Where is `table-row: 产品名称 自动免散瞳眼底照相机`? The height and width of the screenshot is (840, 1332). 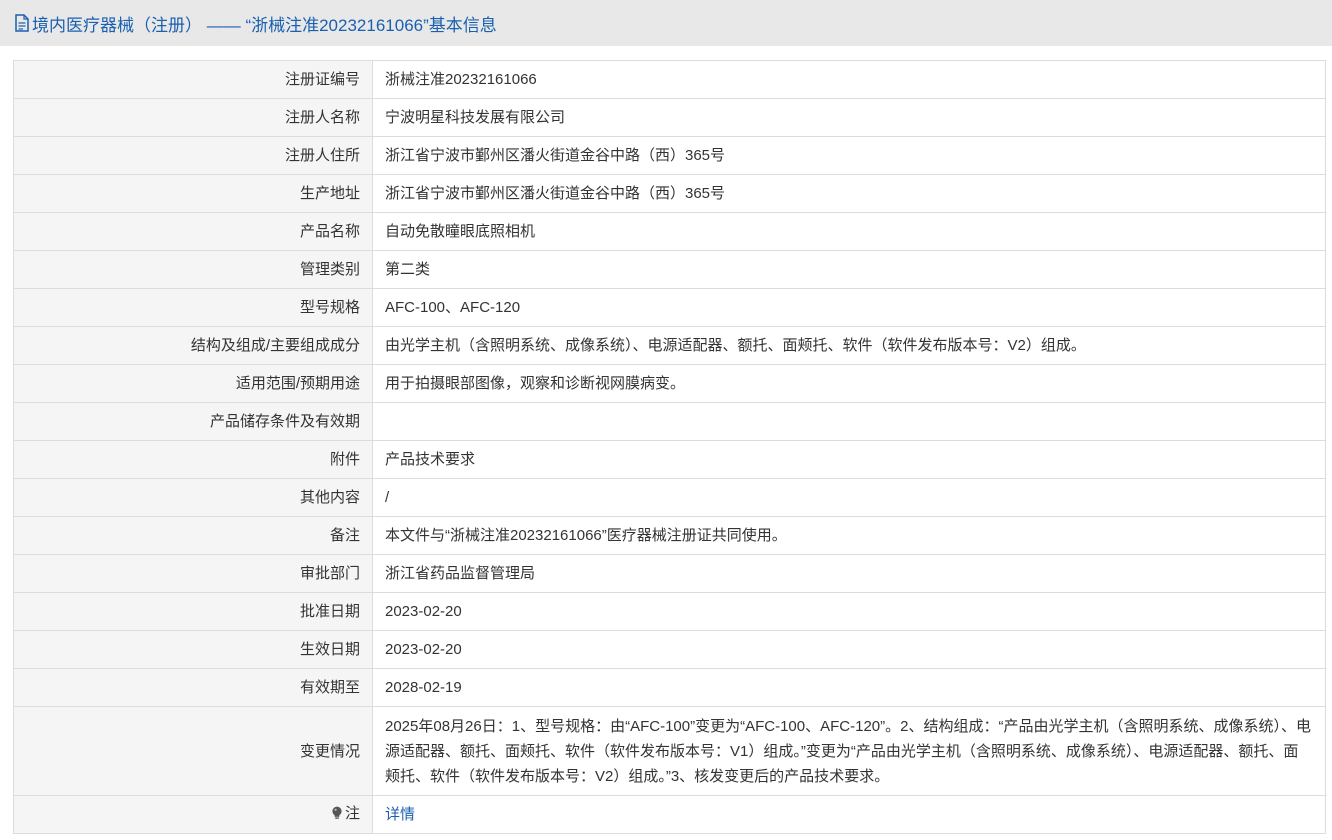
table-row: 产品名称 自动免散瞳眼底照相机 is located at coordinates (669, 231).